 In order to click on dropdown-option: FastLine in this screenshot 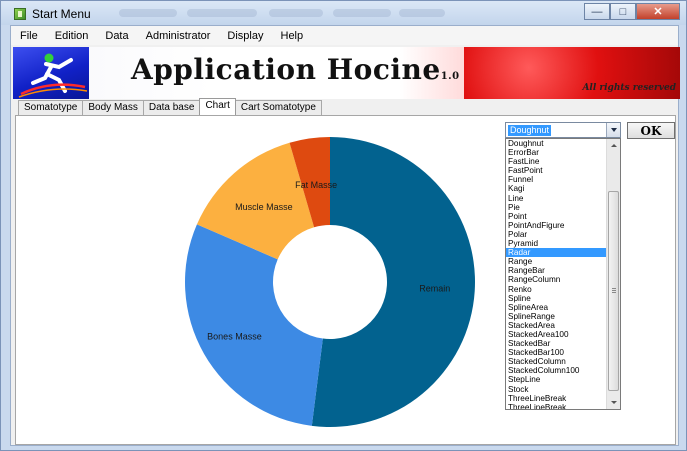, I will do `click(556, 161)`.